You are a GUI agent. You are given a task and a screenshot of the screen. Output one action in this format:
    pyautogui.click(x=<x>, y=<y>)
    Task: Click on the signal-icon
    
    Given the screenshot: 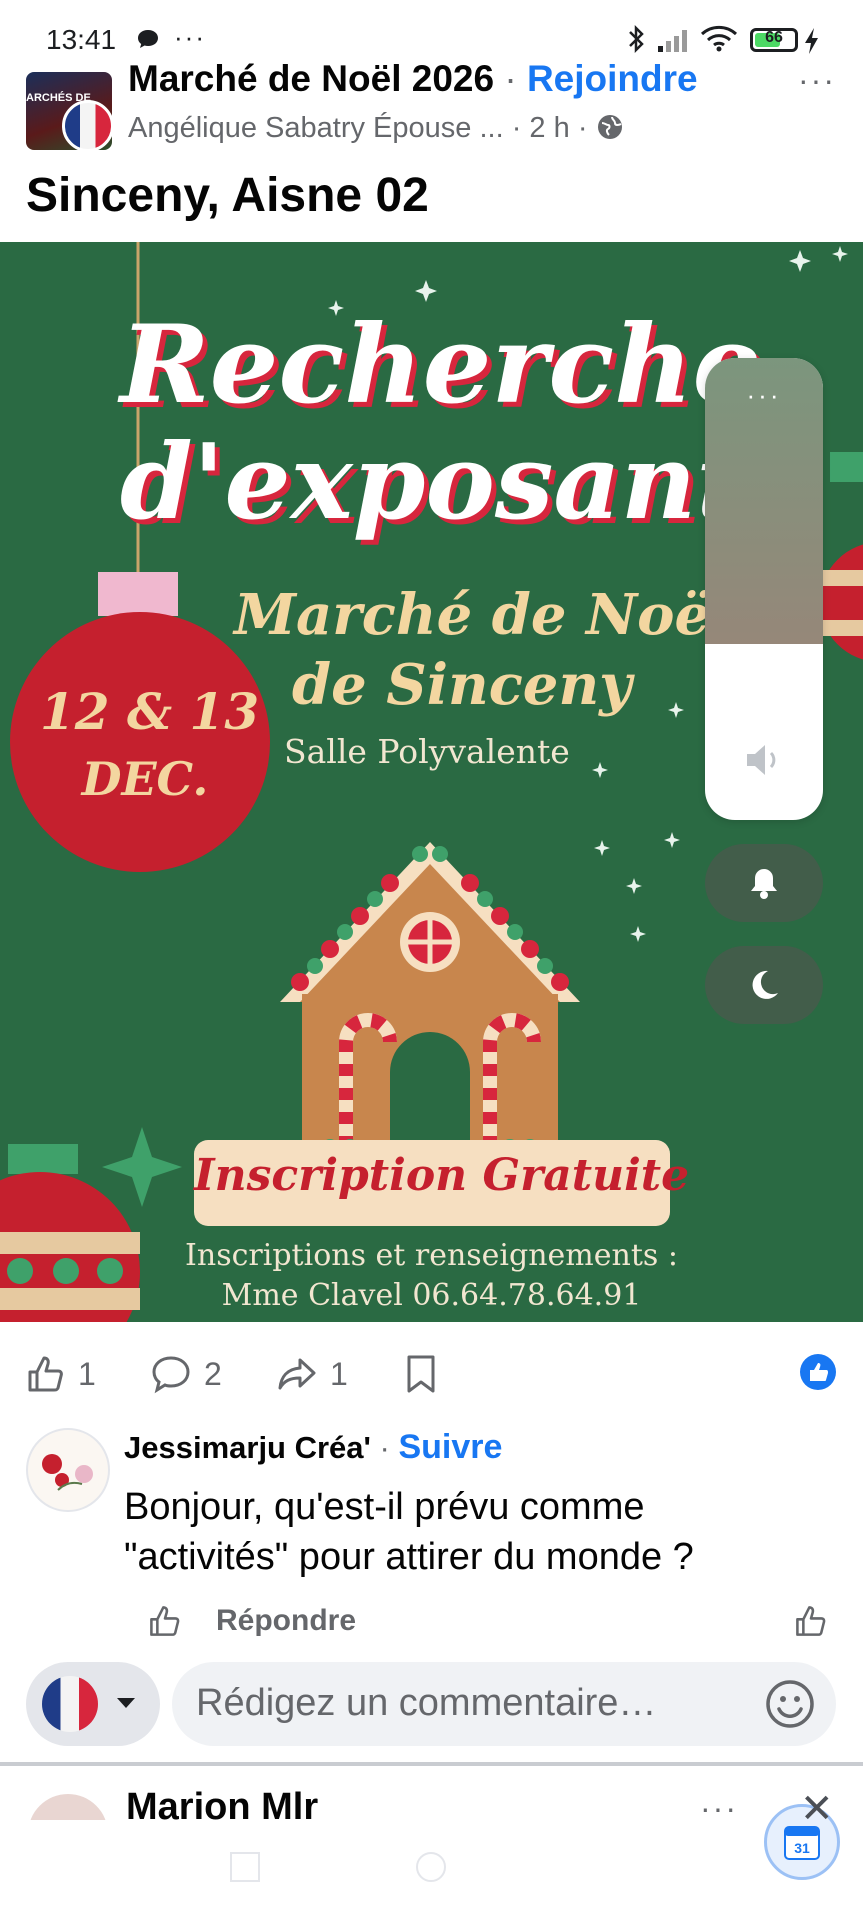 What is the action you would take?
    pyautogui.click(x=674, y=41)
    